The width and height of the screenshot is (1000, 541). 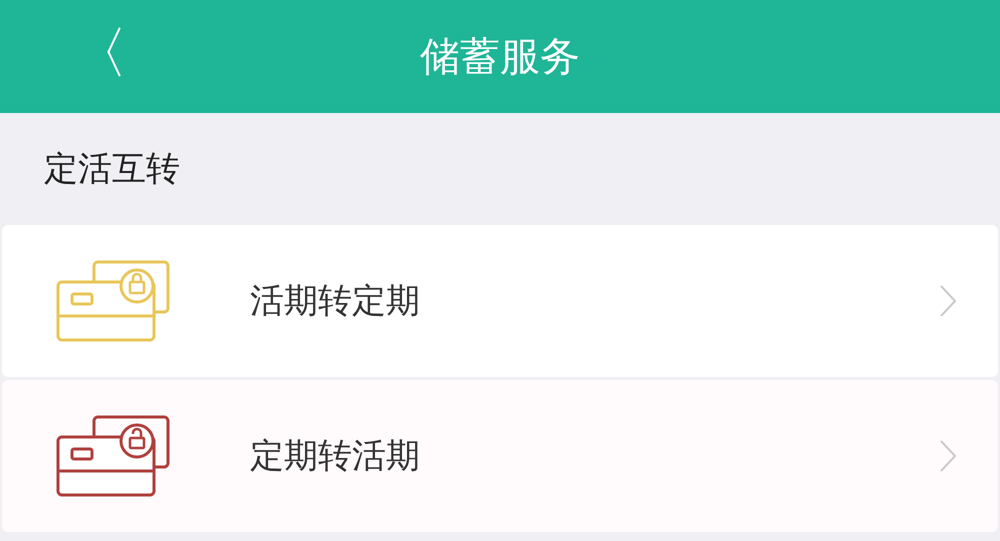 I want to click on section-title: 定活互转, so click(x=112, y=169).